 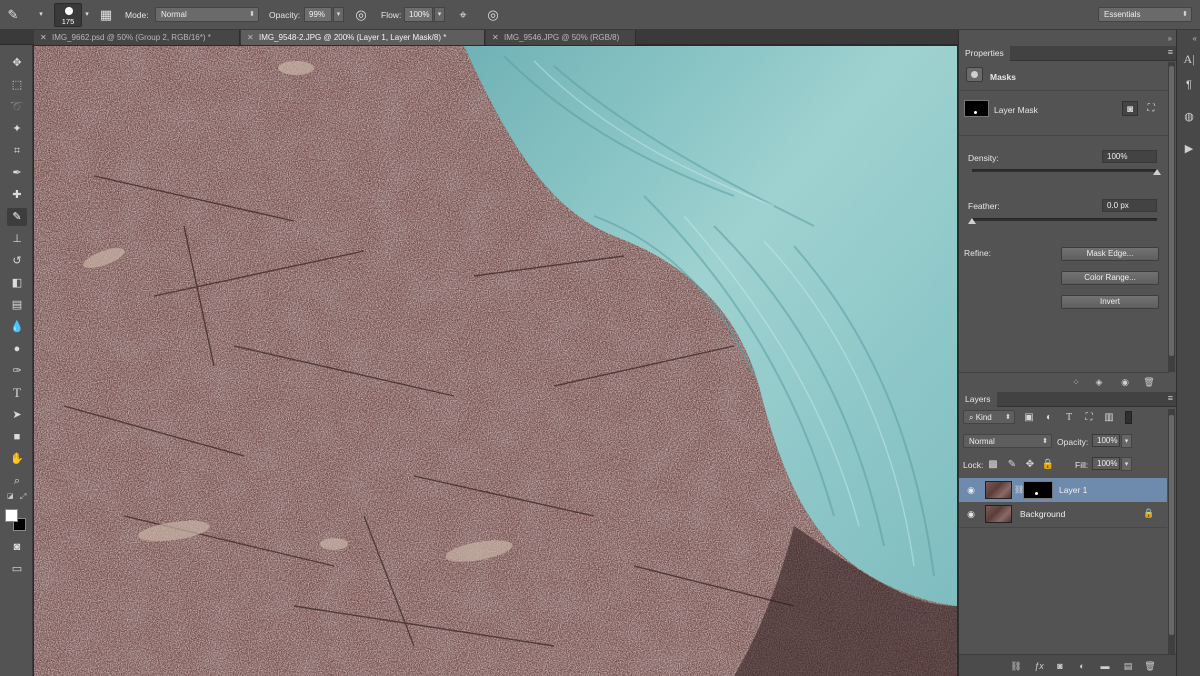 I want to click on density-input: 100%, so click(x=1129, y=156).